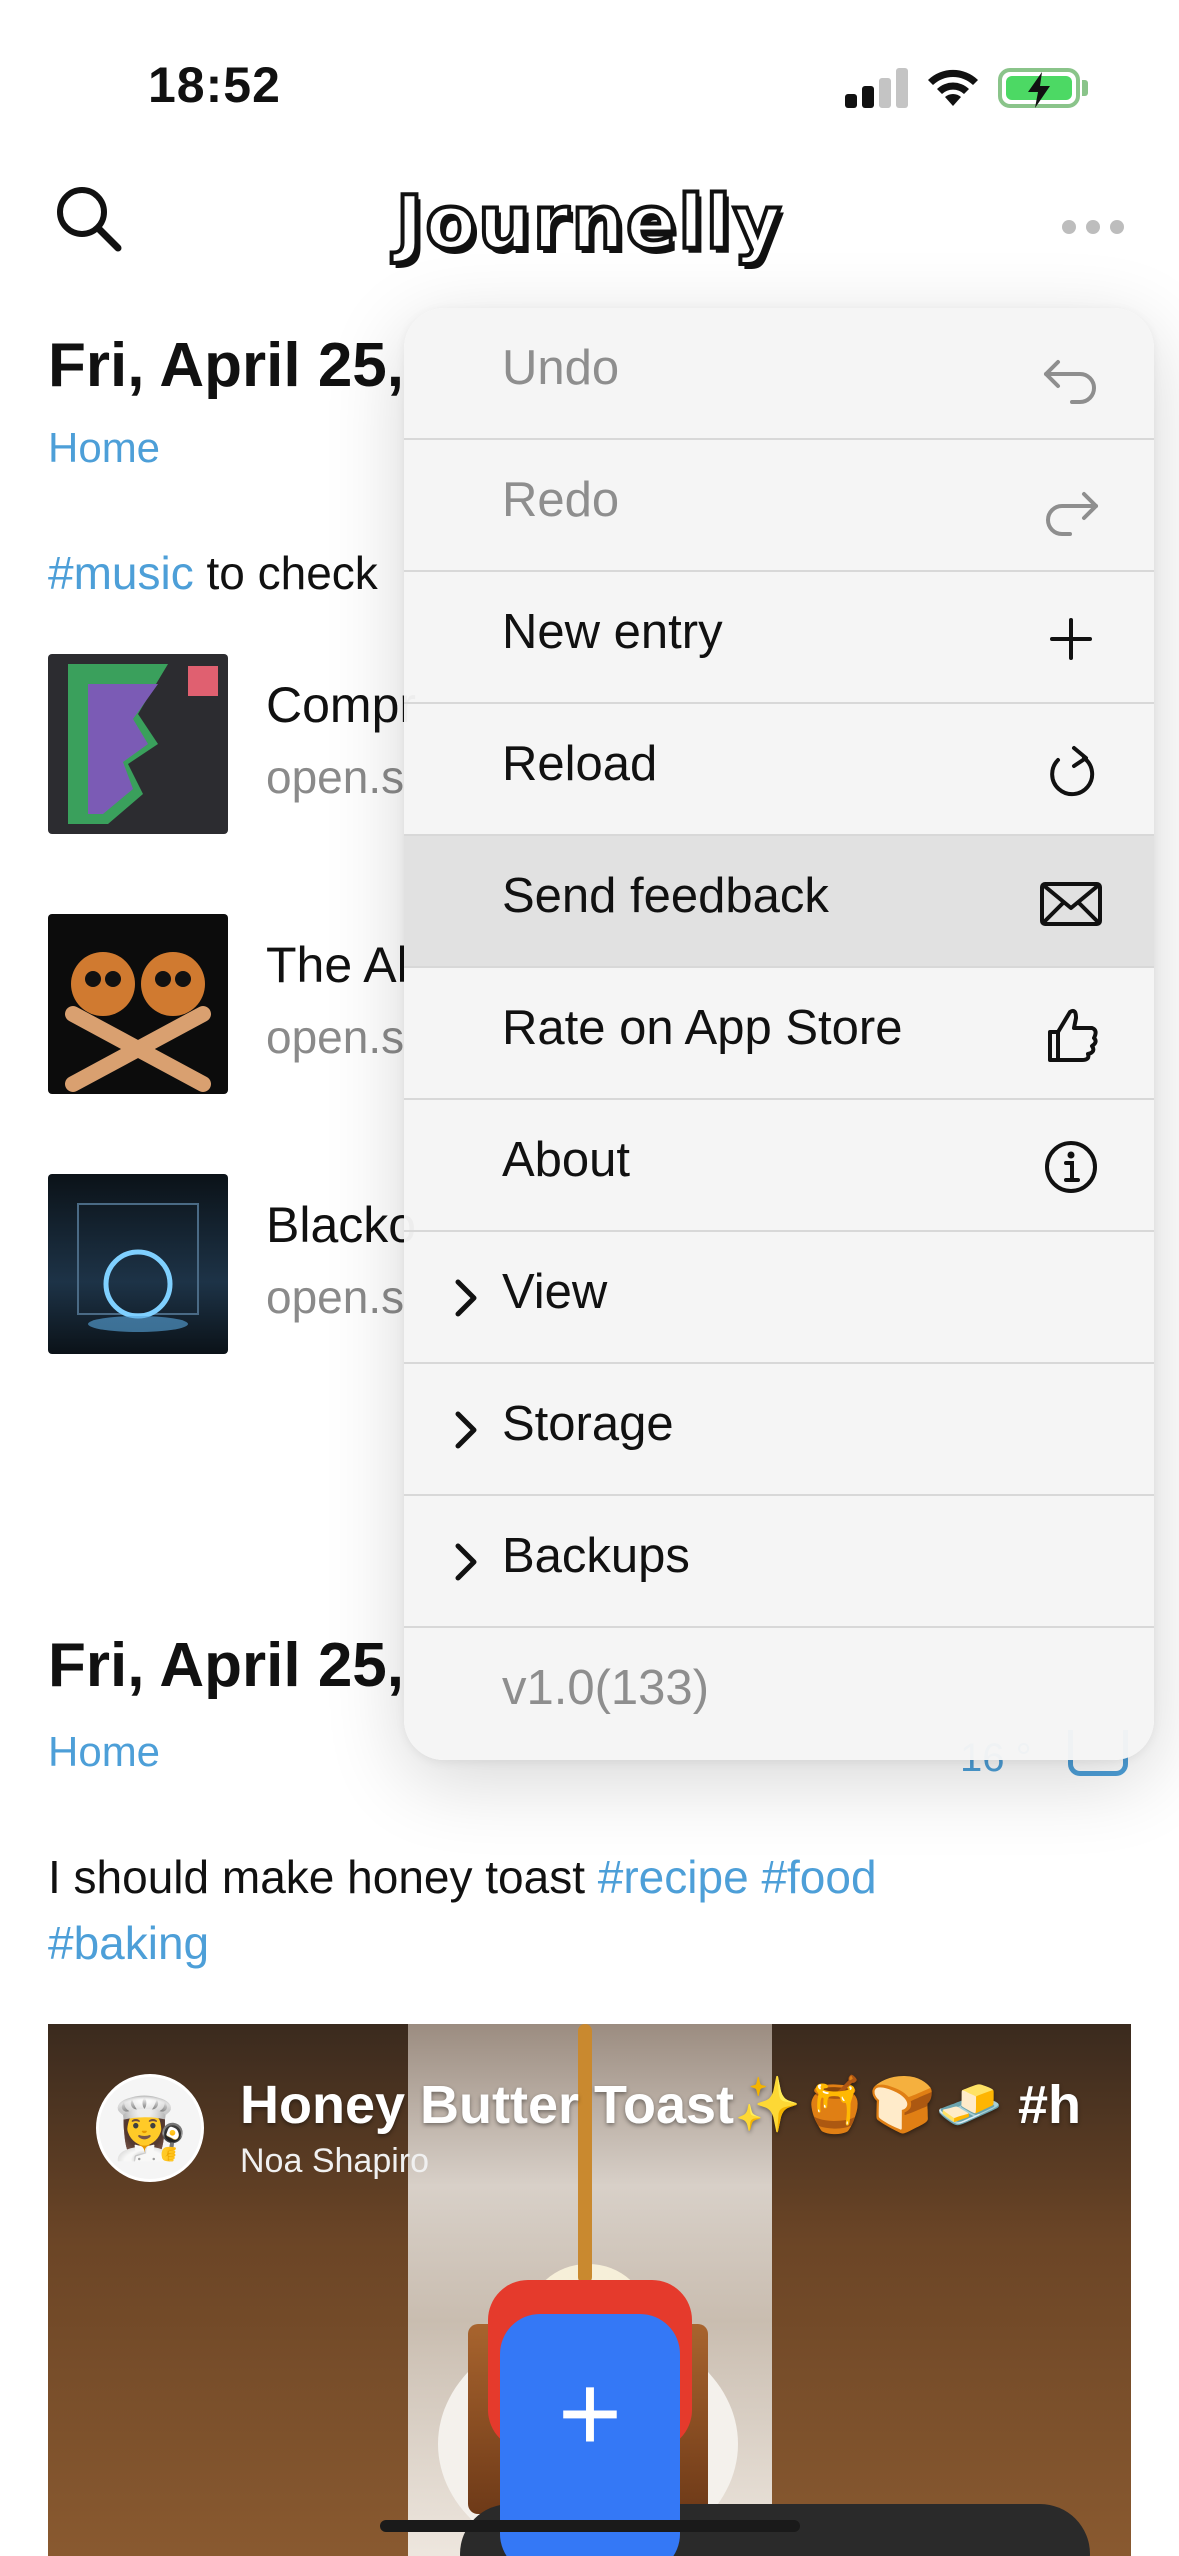 The image size is (1179, 2556). I want to click on battery-icon, so click(1039, 88).